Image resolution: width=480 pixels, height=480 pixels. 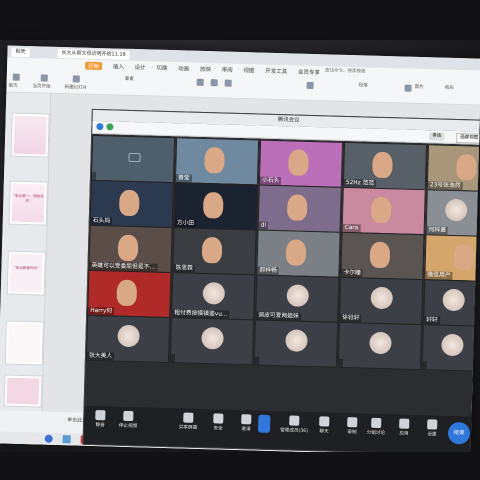 What do you see at coordinates (188, 428) in the screenshot?
I see `control-label: 共享屏幕` at bounding box center [188, 428].